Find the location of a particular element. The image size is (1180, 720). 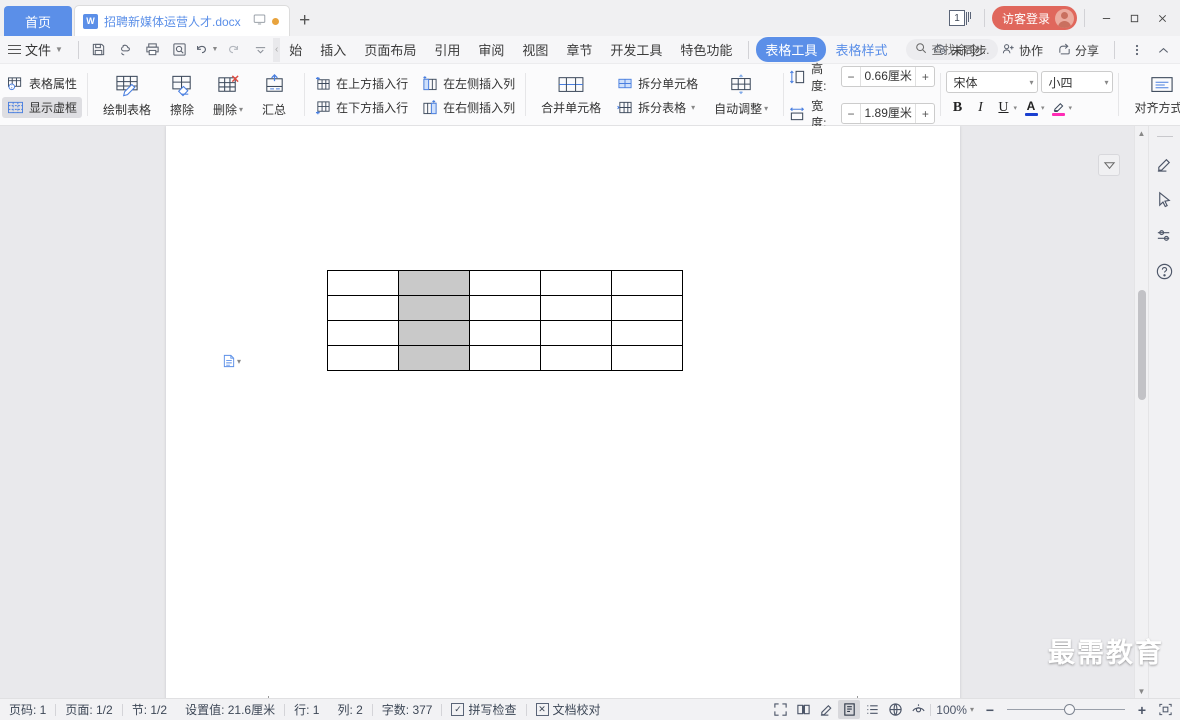

underline-button: U is located at coordinates (1003, 108).